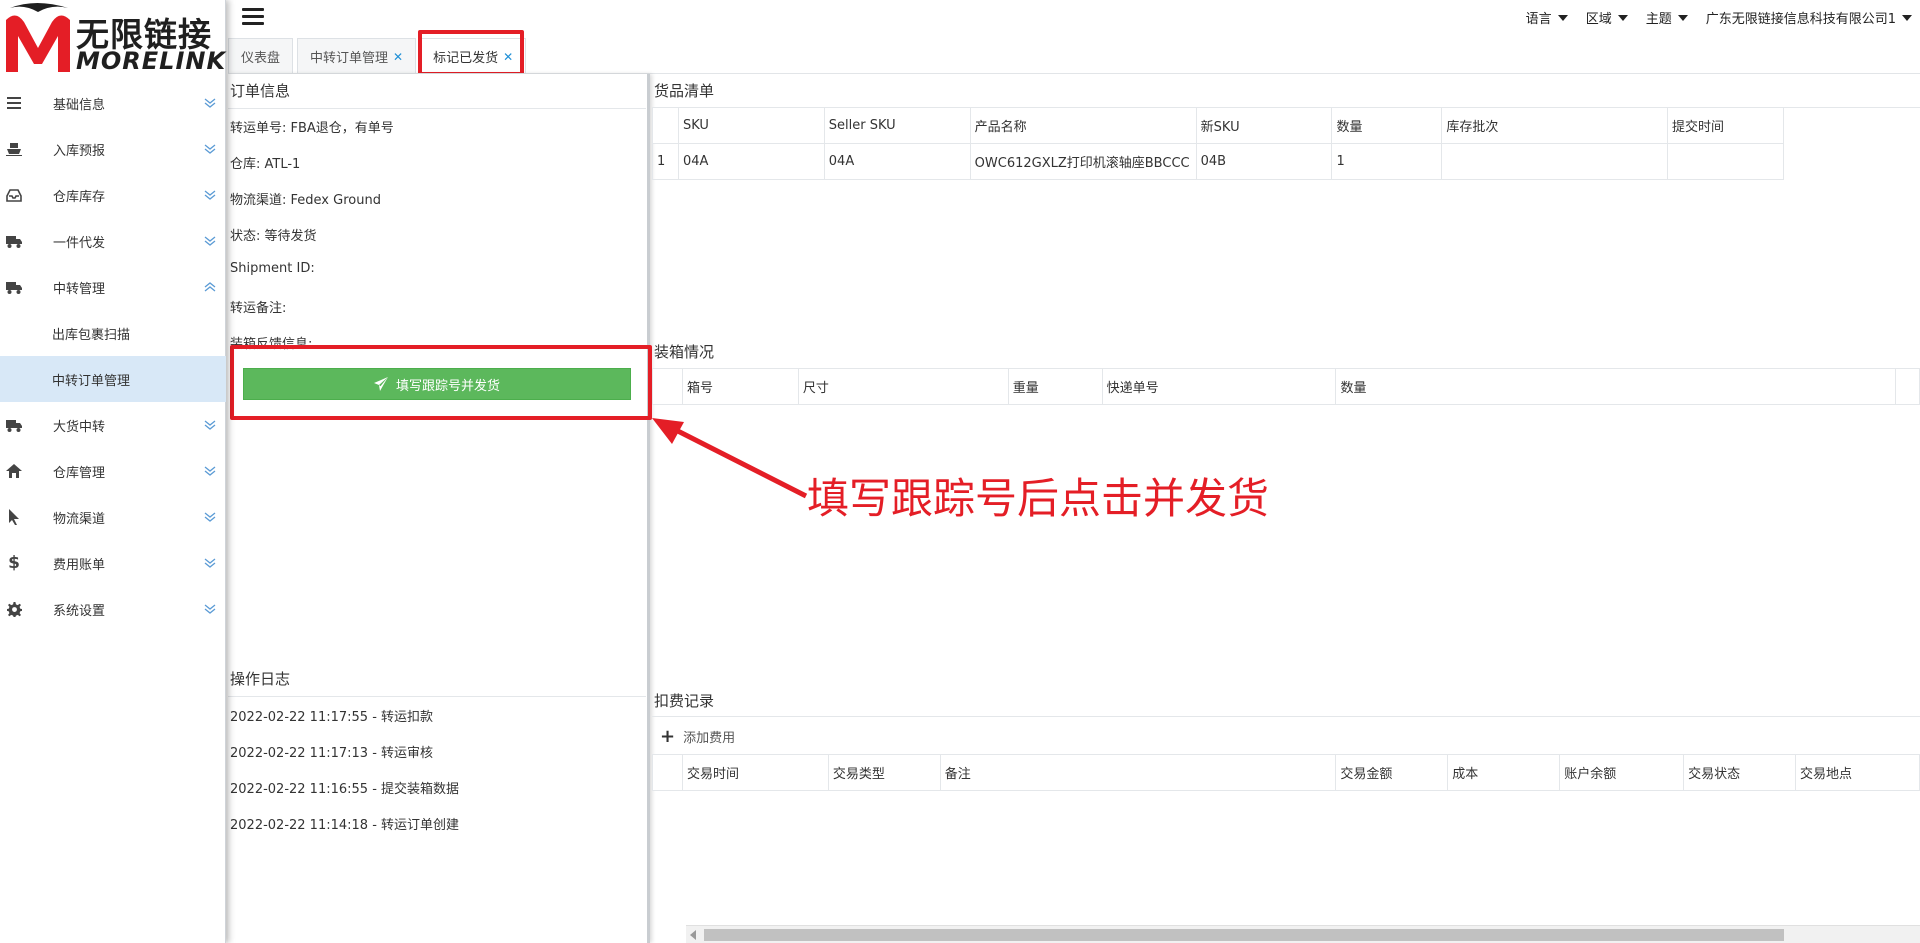  Describe the element at coordinates (1538, 19) in the screenshot. I see `language-label: 语言` at that location.